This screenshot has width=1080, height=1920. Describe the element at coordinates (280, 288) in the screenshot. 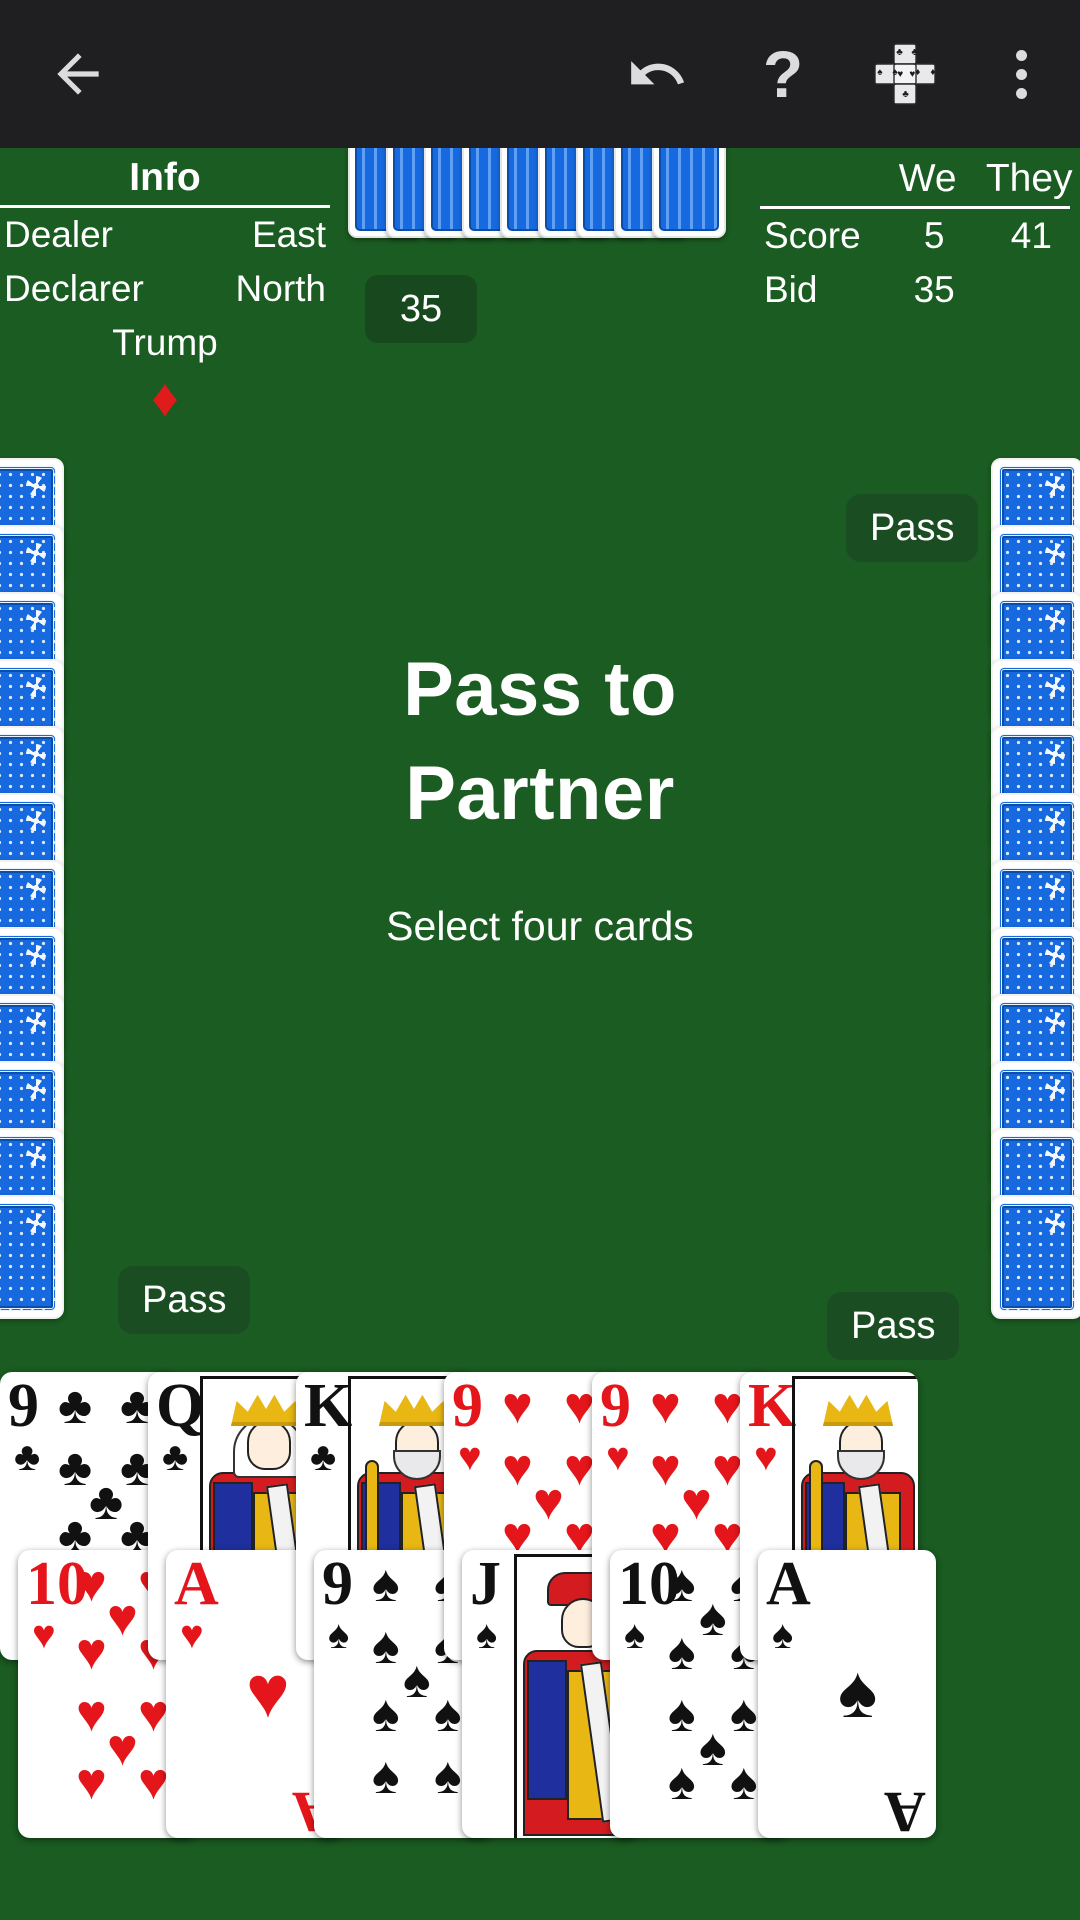

I see `declarer-value: North` at that location.